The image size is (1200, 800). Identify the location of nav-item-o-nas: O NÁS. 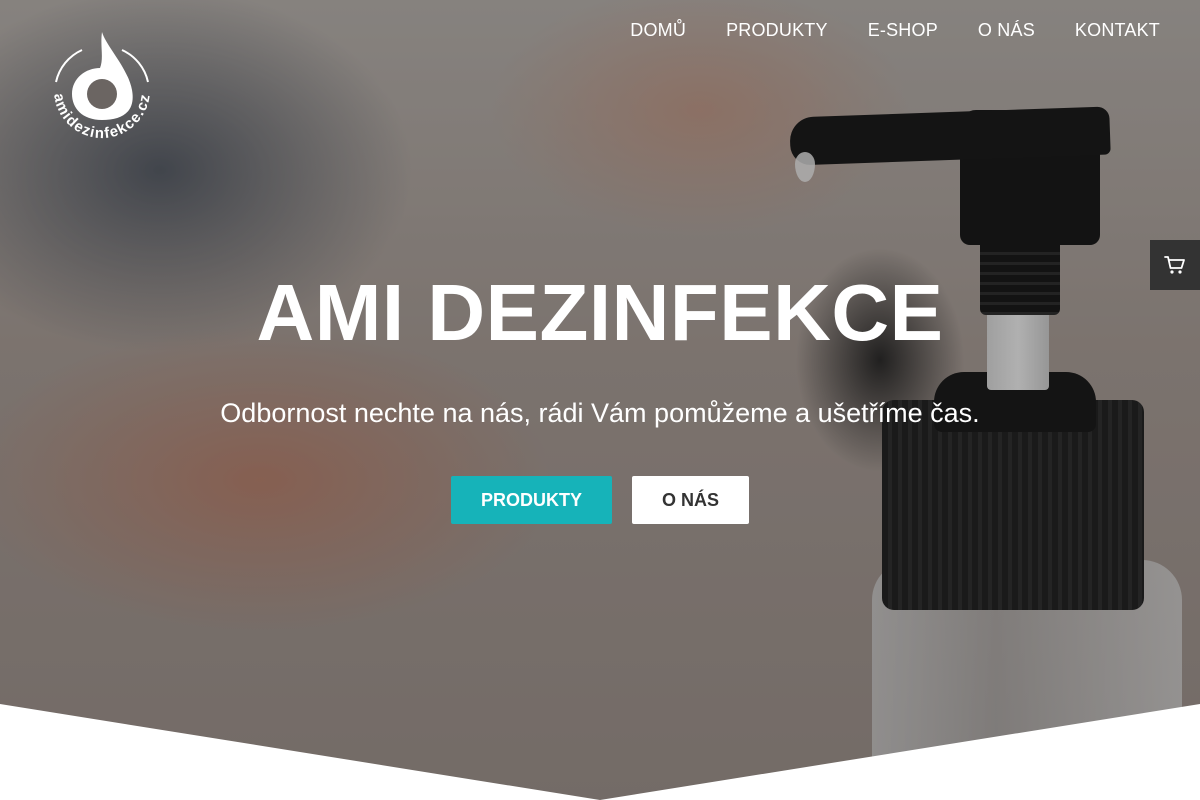
(1006, 30).